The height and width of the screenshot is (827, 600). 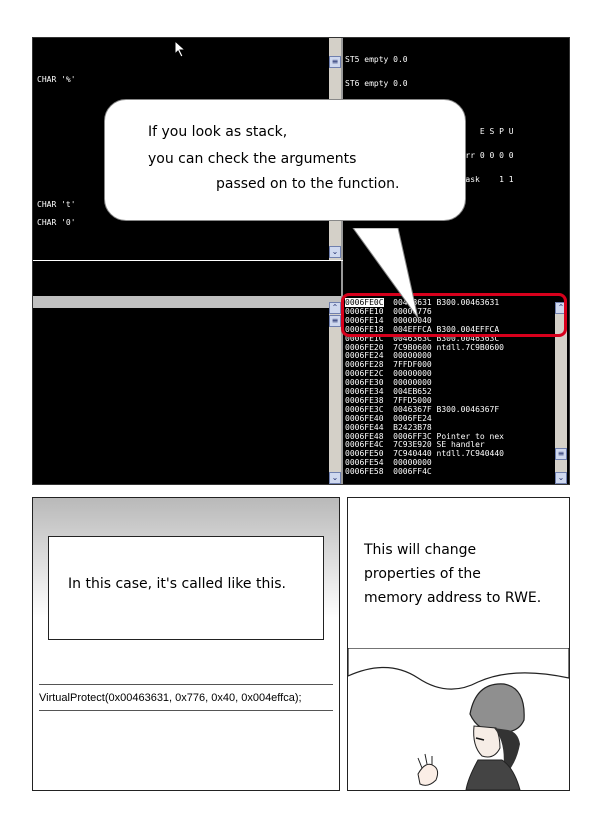 I want to click on stack-row: 0006FE48 0006FF3C Pointer to nex, so click(x=424, y=436).